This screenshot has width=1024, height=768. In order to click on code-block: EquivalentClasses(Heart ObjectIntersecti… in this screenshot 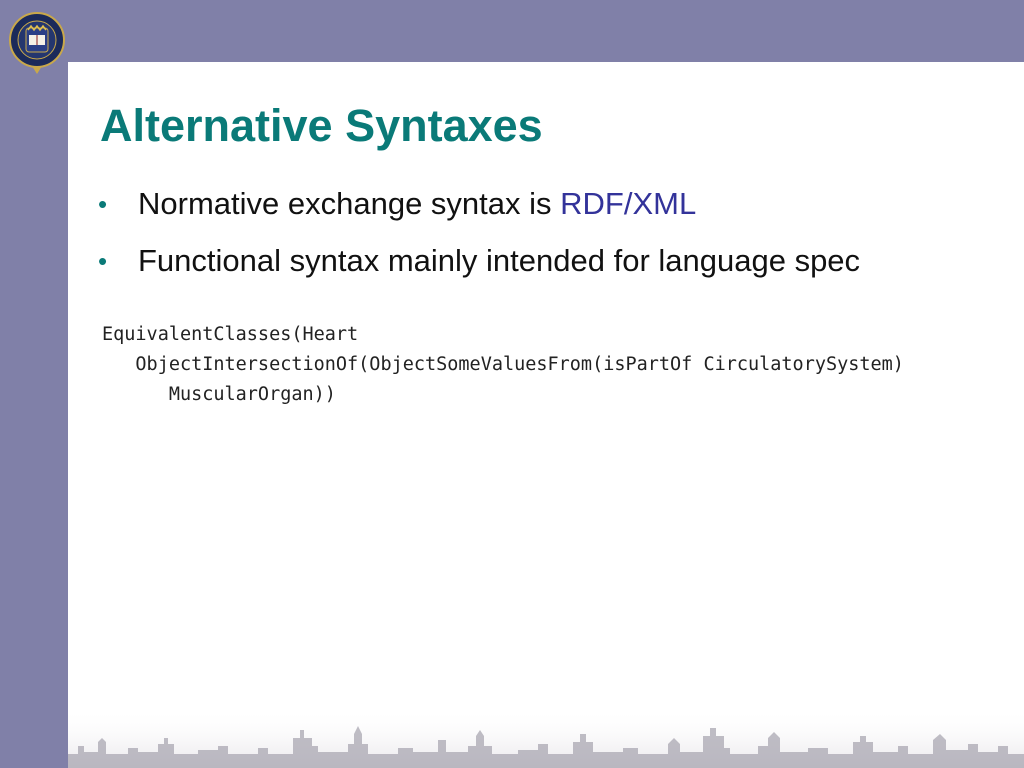, I will do `click(503, 365)`.